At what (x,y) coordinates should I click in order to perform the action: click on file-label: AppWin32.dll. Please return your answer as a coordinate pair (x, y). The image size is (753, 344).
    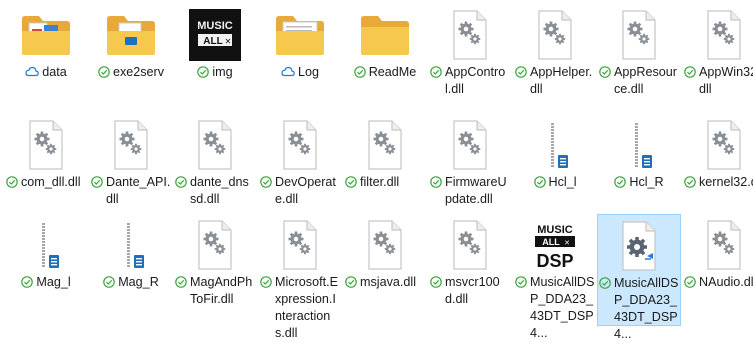
    Looking at the image, I should click on (718, 81).